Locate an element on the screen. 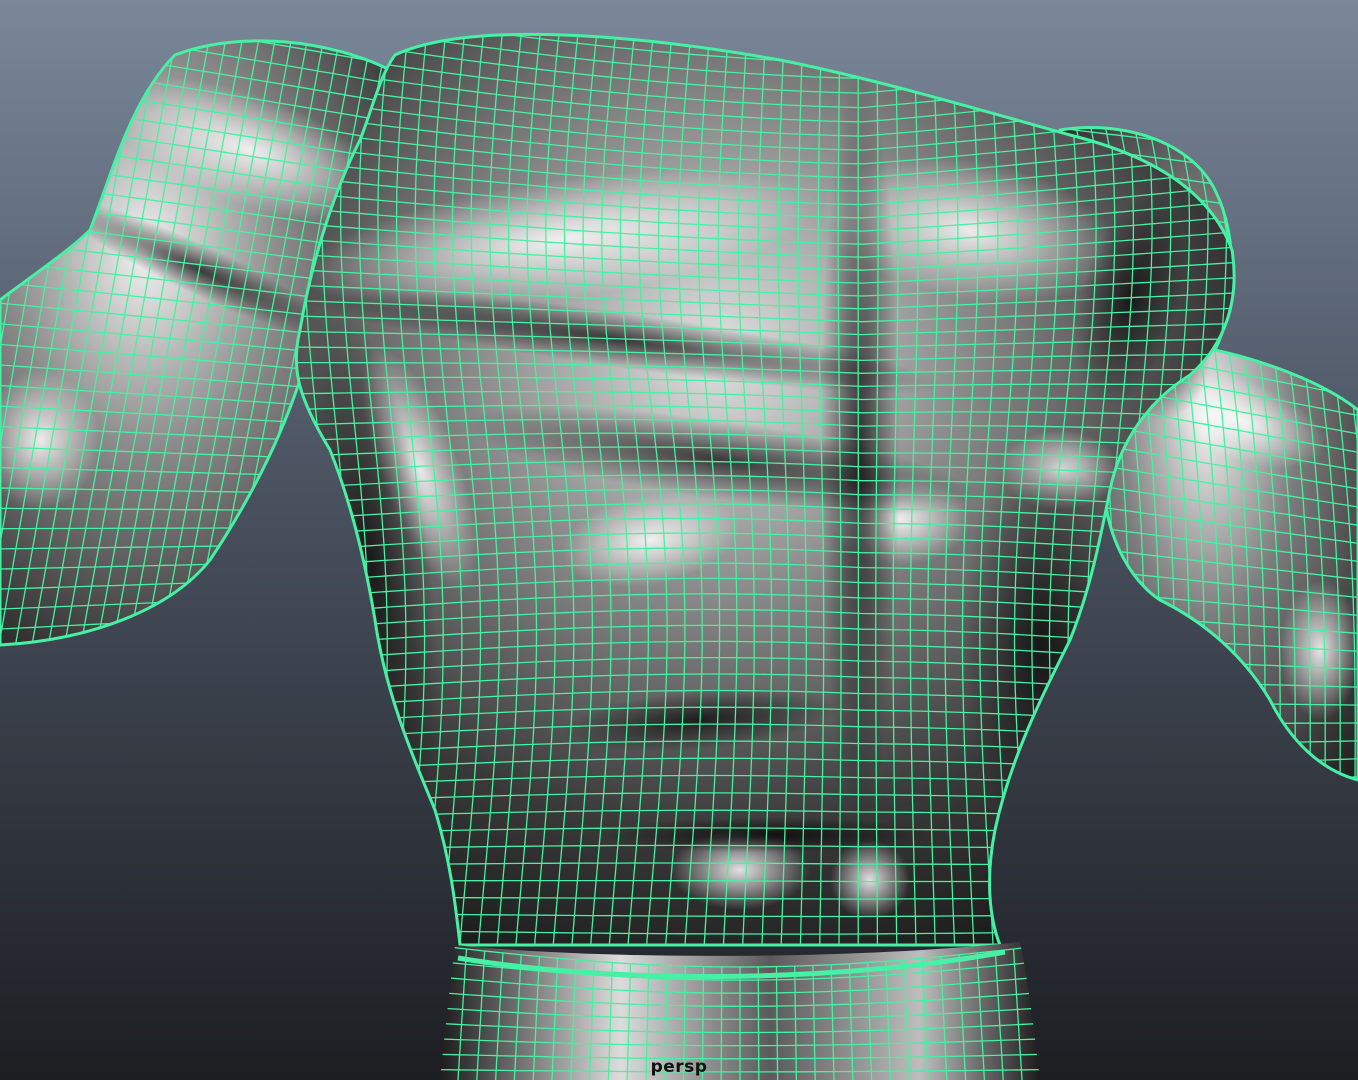 The image size is (1358, 1080). camera-name-label: persp is located at coordinates (679, 1067).